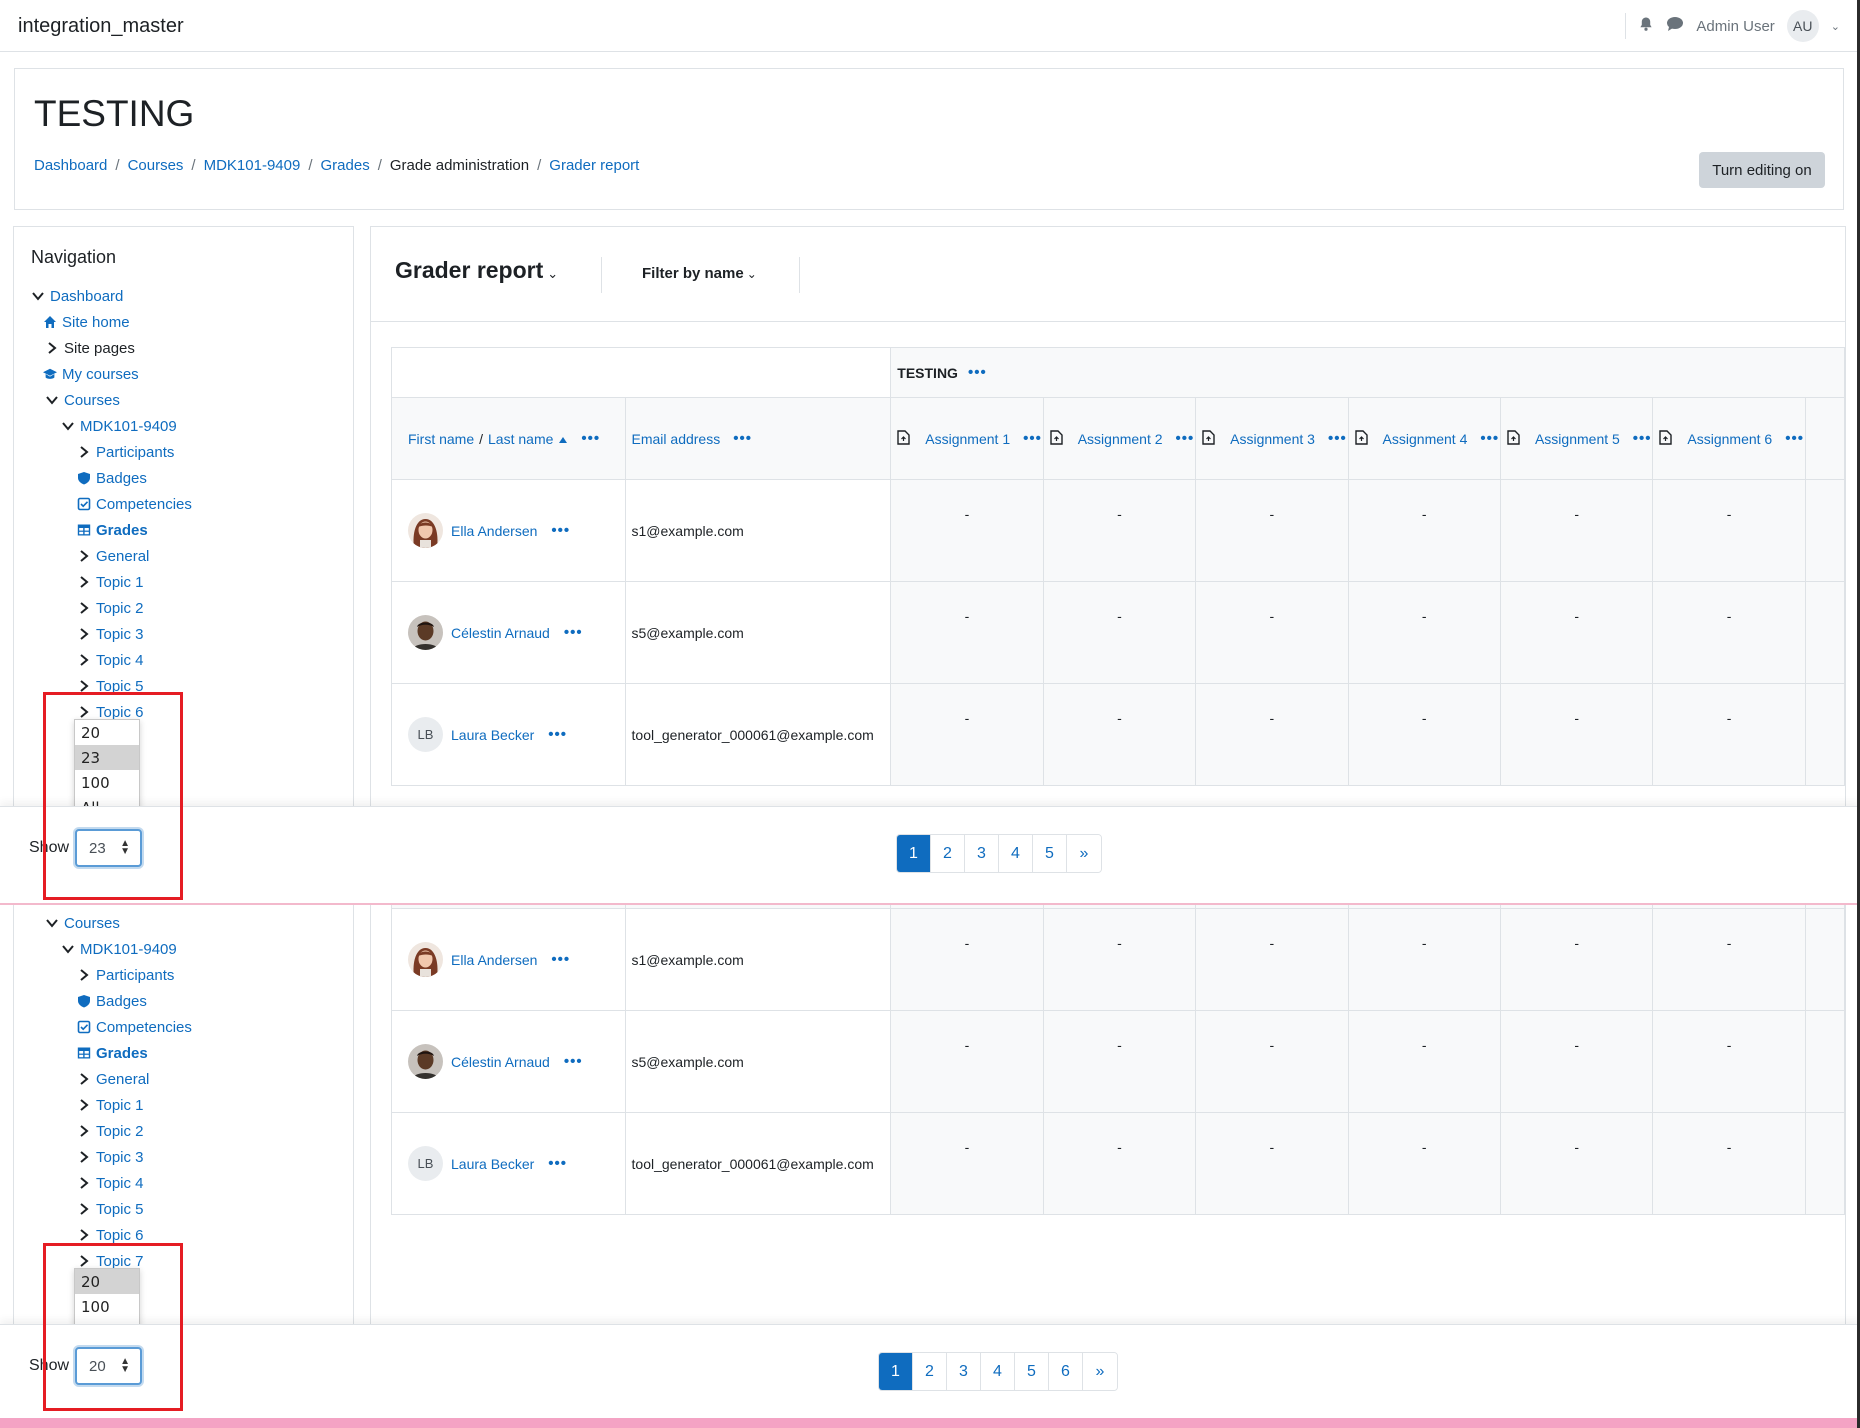  I want to click on breadcrumb-course: MDK101-9409, so click(252, 165).